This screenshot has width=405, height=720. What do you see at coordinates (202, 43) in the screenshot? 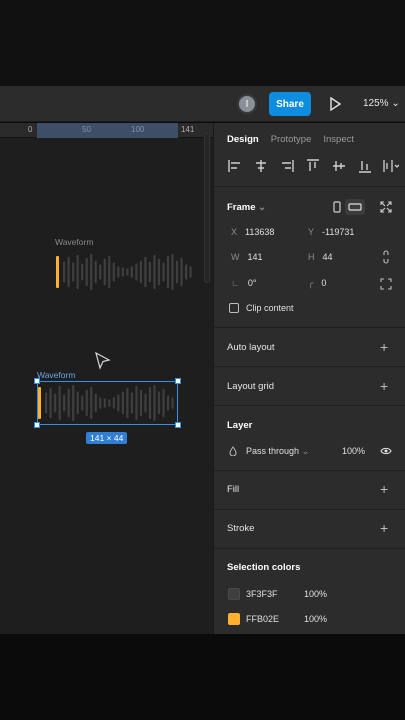
I see `top-backdrop` at bounding box center [202, 43].